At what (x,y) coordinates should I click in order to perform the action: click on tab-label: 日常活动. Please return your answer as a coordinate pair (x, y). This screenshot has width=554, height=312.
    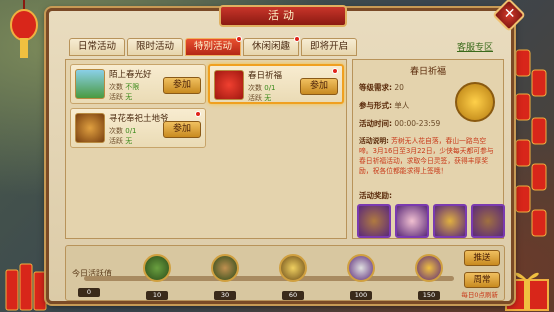
    Looking at the image, I should click on (97, 46).